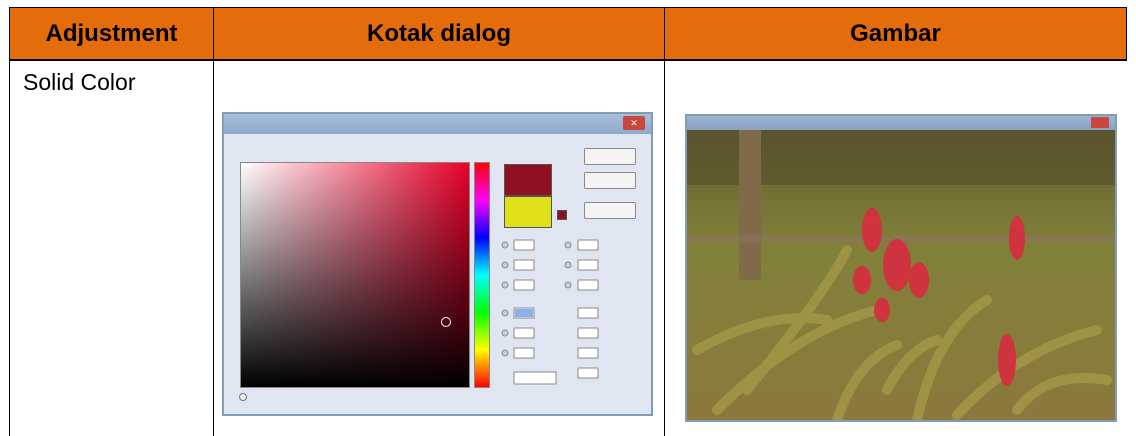 The height and width of the screenshot is (436, 1136). Describe the element at coordinates (79, 82) in the screenshot. I see `adjustment-cell: Solid Color` at that location.